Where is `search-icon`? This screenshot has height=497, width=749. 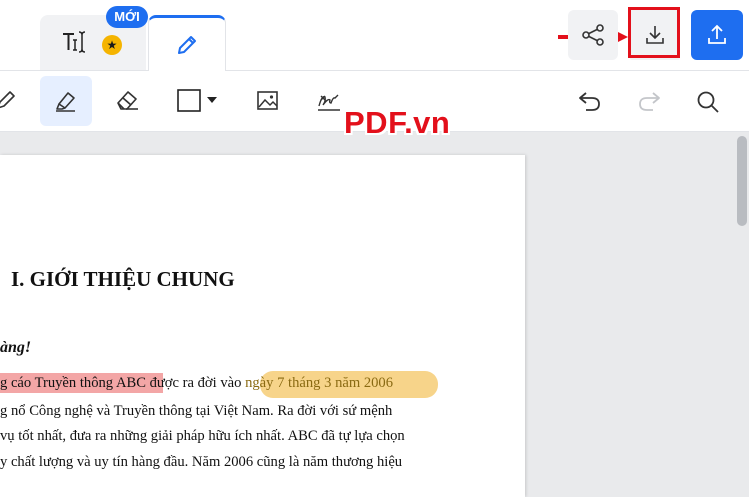
search-icon is located at coordinates (708, 102).